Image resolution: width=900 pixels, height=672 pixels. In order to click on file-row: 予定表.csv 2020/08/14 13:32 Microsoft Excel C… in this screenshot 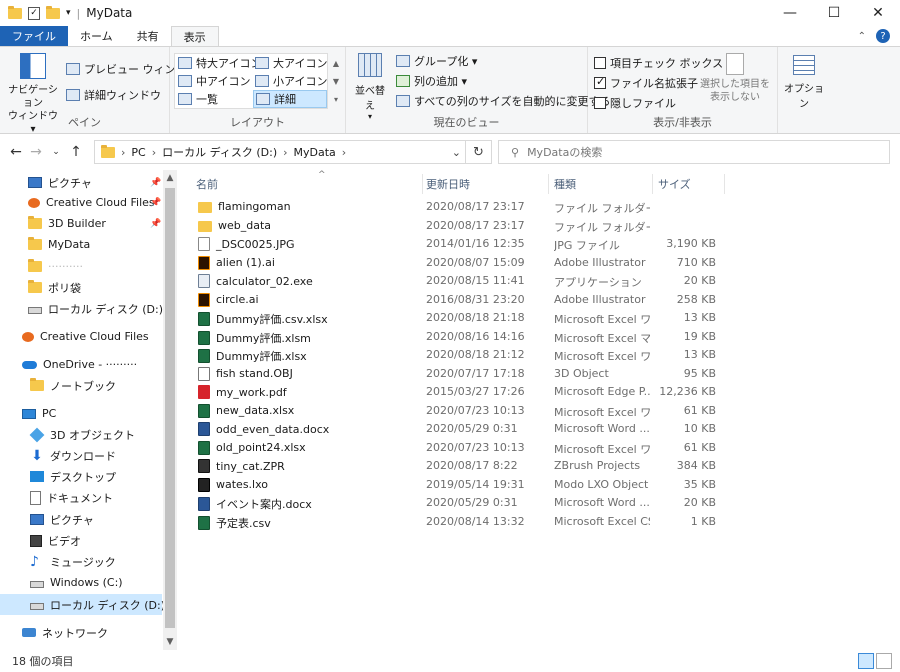, I will do `click(461, 522)`.